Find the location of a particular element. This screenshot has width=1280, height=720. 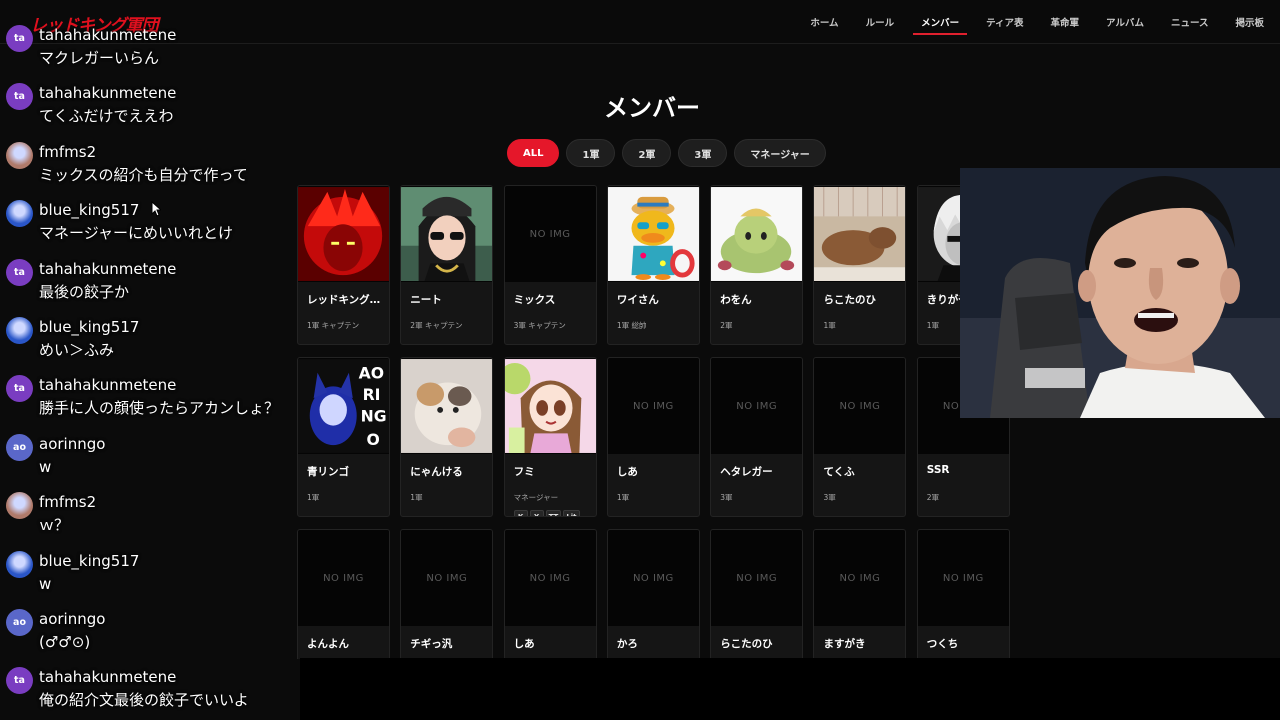

member-card: らこたのひ 1軍 is located at coordinates (860, 265).